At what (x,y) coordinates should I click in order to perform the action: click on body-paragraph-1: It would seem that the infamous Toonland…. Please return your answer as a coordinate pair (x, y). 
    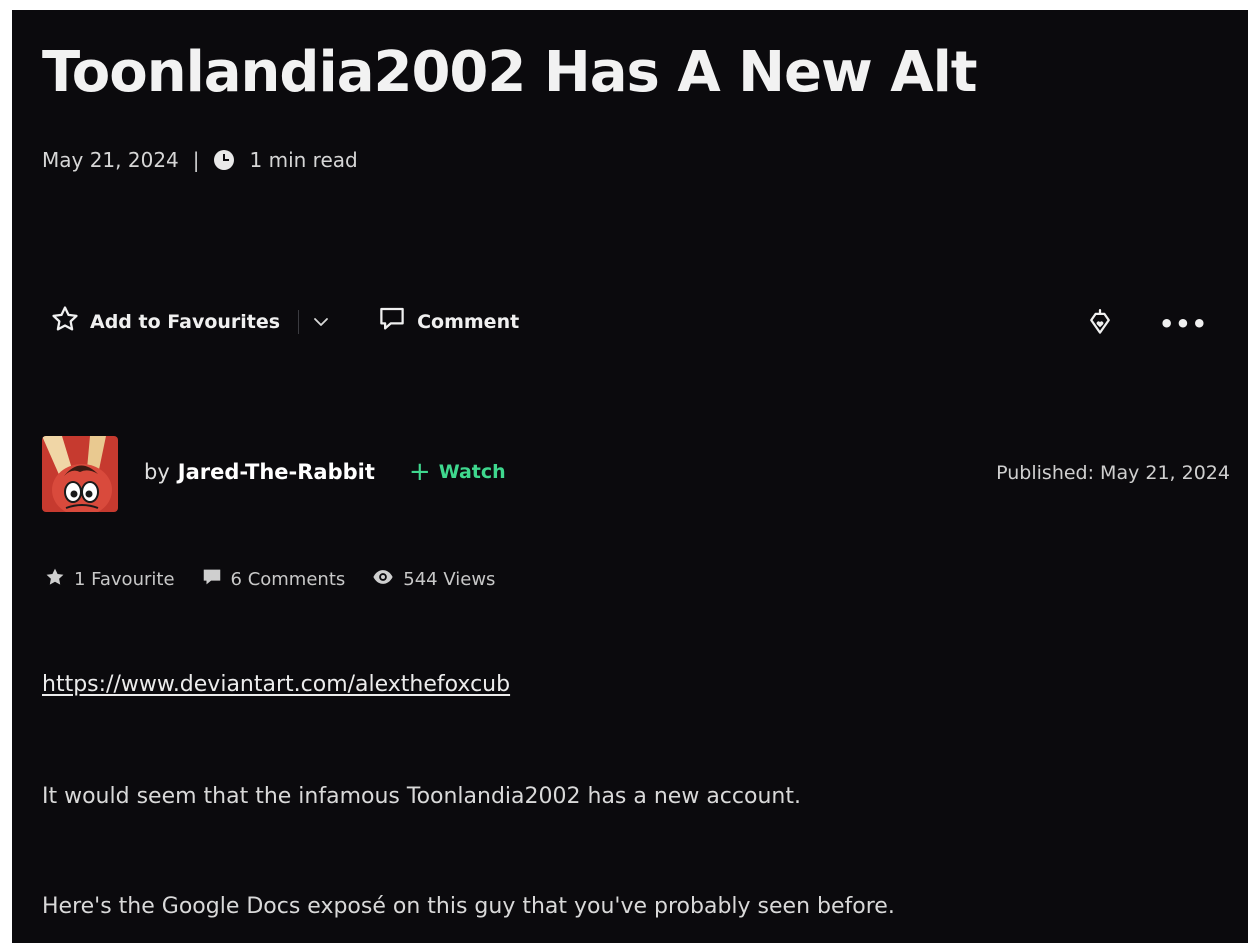
    Looking at the image, I should click on (421, 796).